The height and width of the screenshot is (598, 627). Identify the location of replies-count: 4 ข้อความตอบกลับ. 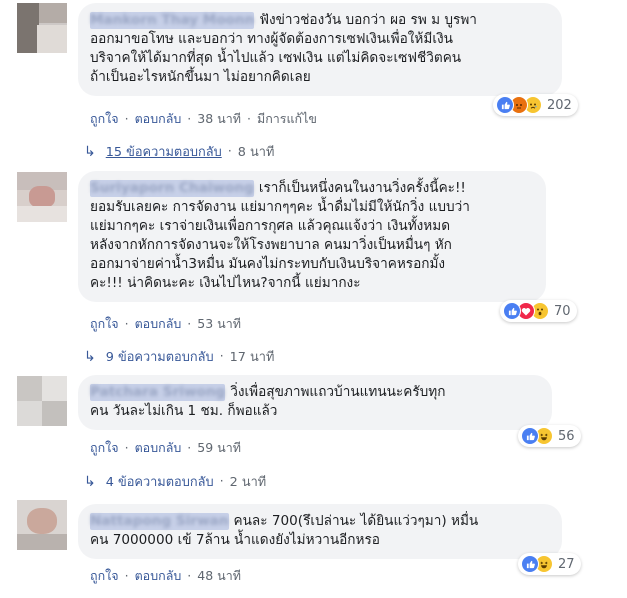
(160, 481).